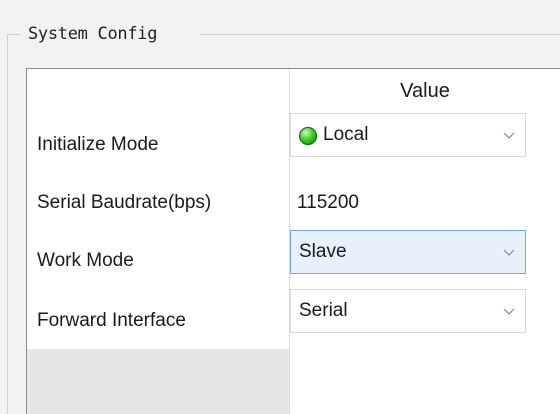  Describe the element at coordinates (323, 251) in the screenshot. I see `work-mode-value: Slave` at that location.